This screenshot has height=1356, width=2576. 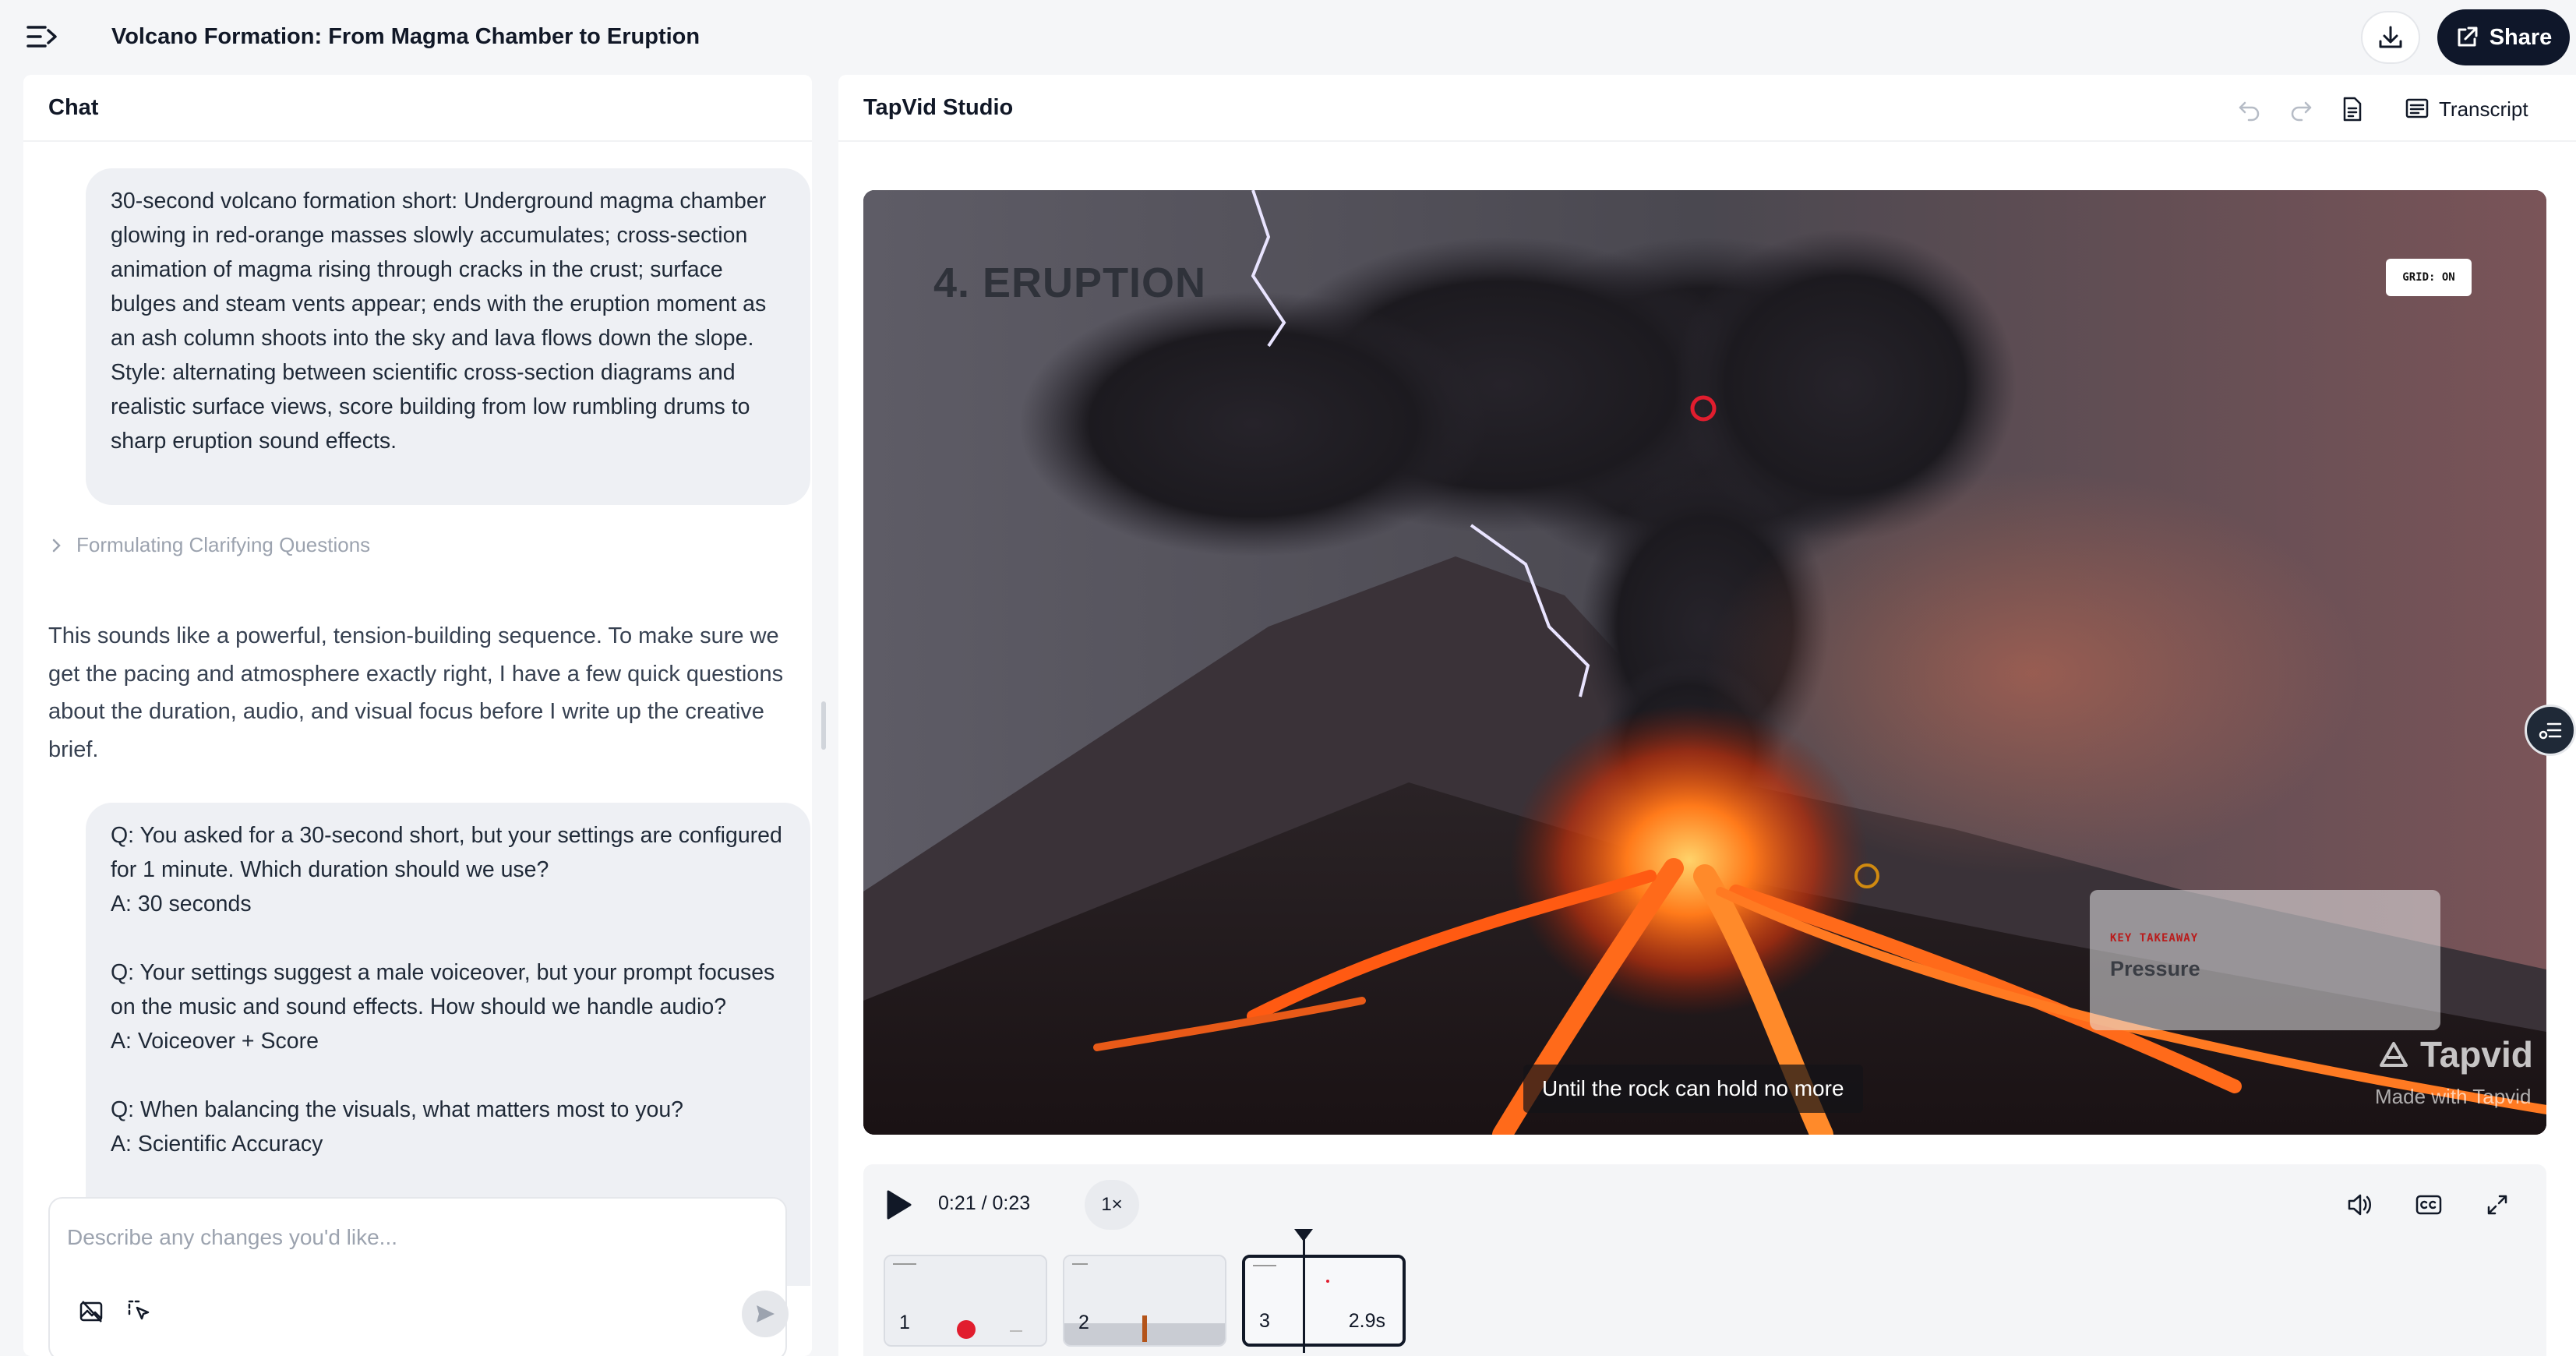 What do you see at coordinates (2453, 1096) in the screenshot?
I see `watermark-subtitle: Made with Tapvid` at bounding box center [2453, 1096].